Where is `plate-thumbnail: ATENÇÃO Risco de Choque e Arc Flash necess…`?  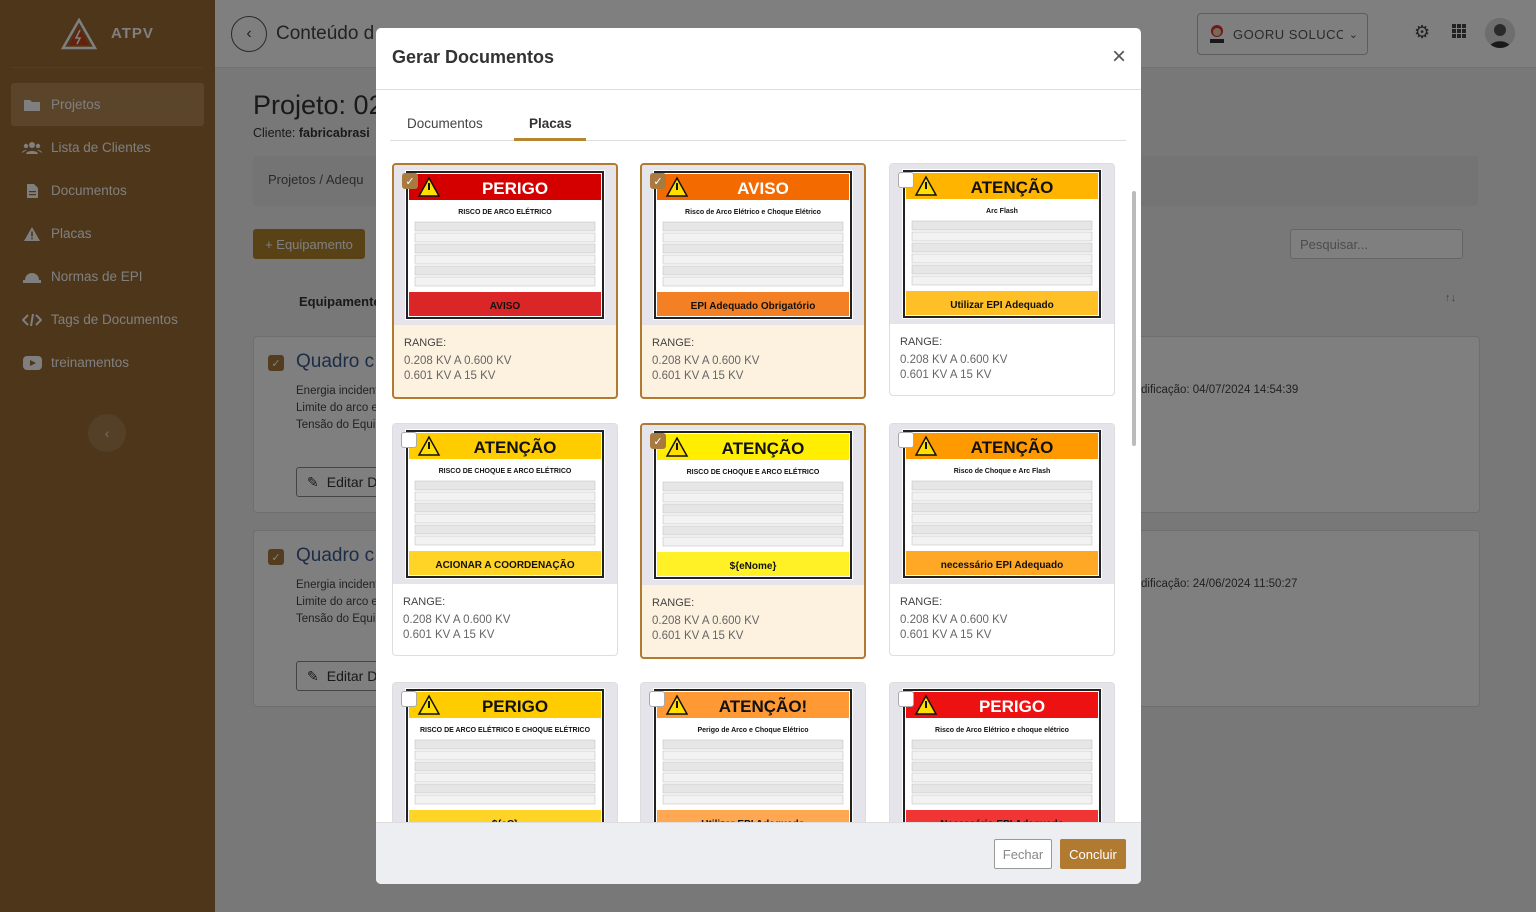
plate-thumbnail: ATENÇÃO Risco de Choque e Arc Flash necess… is located at coordinates (1002, 504).